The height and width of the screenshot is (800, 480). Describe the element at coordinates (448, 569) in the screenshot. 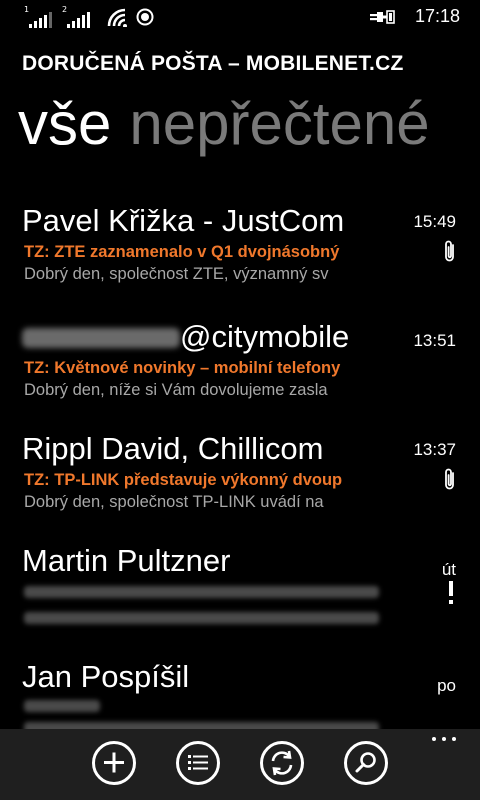

I see `message-time: út` at that location.